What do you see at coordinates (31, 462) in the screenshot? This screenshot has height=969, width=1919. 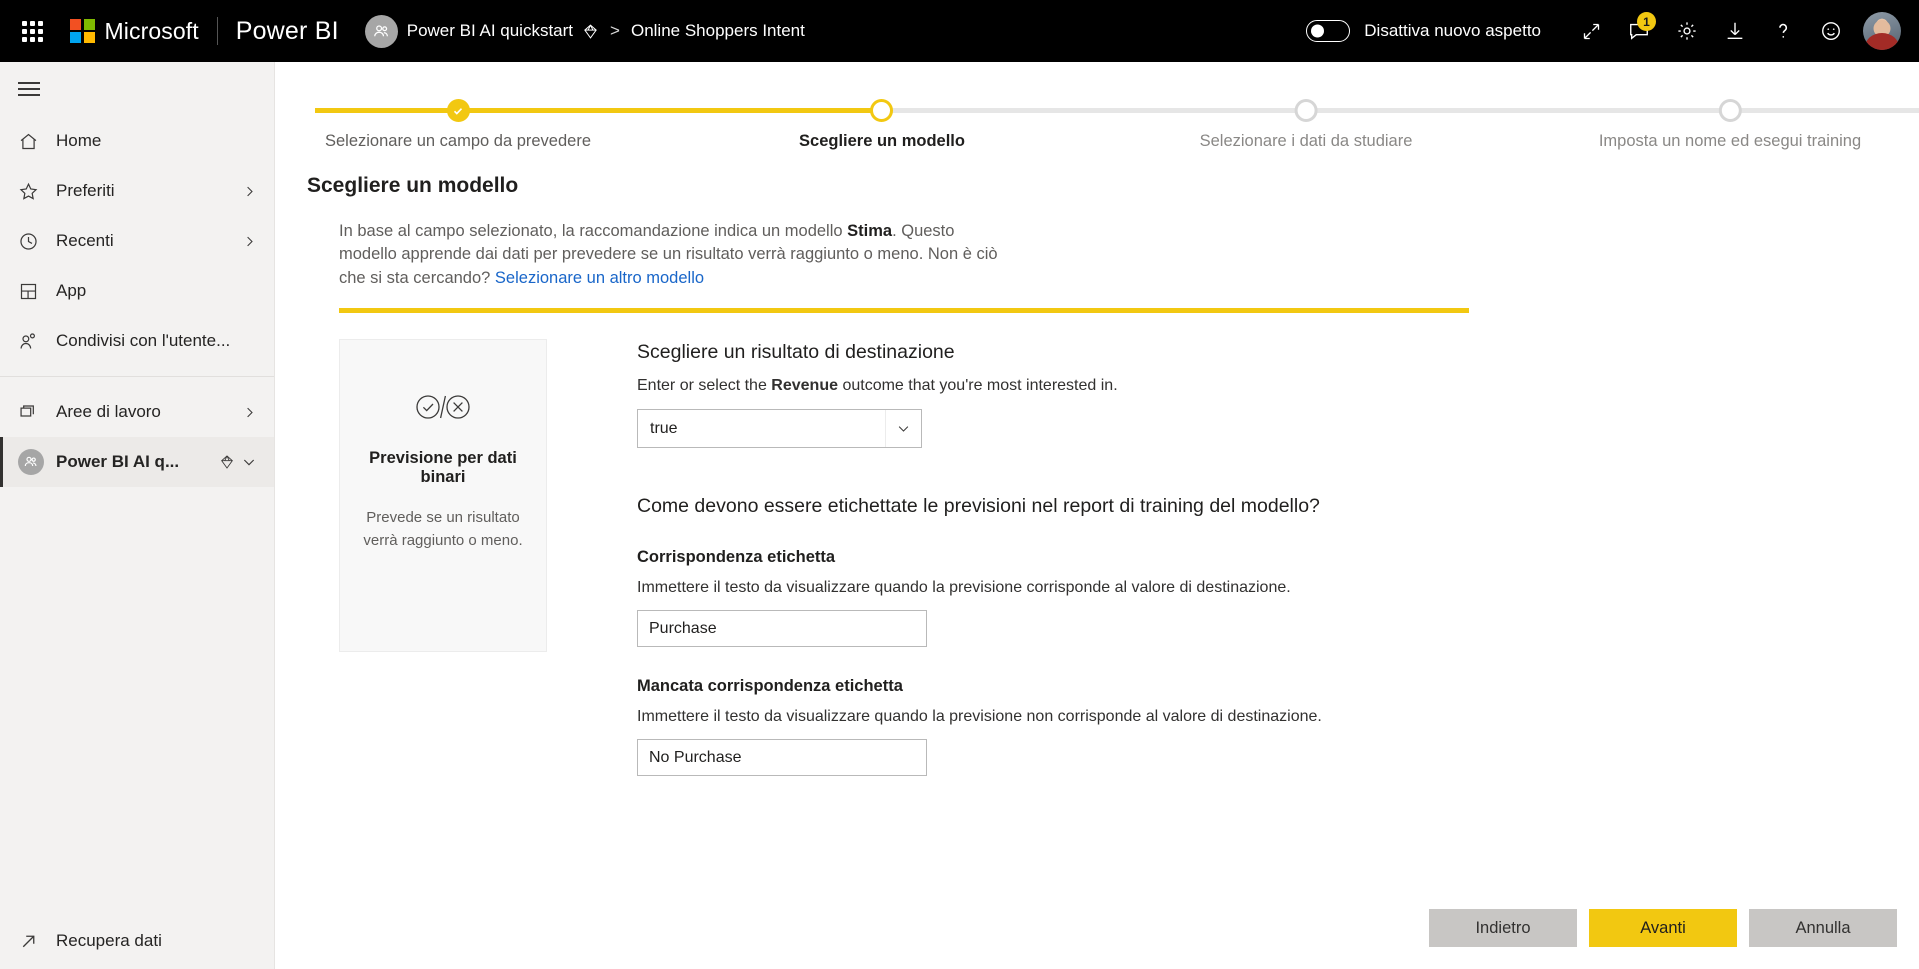 I see `workspace-avatar-circle` at bounding box center [31, 462].